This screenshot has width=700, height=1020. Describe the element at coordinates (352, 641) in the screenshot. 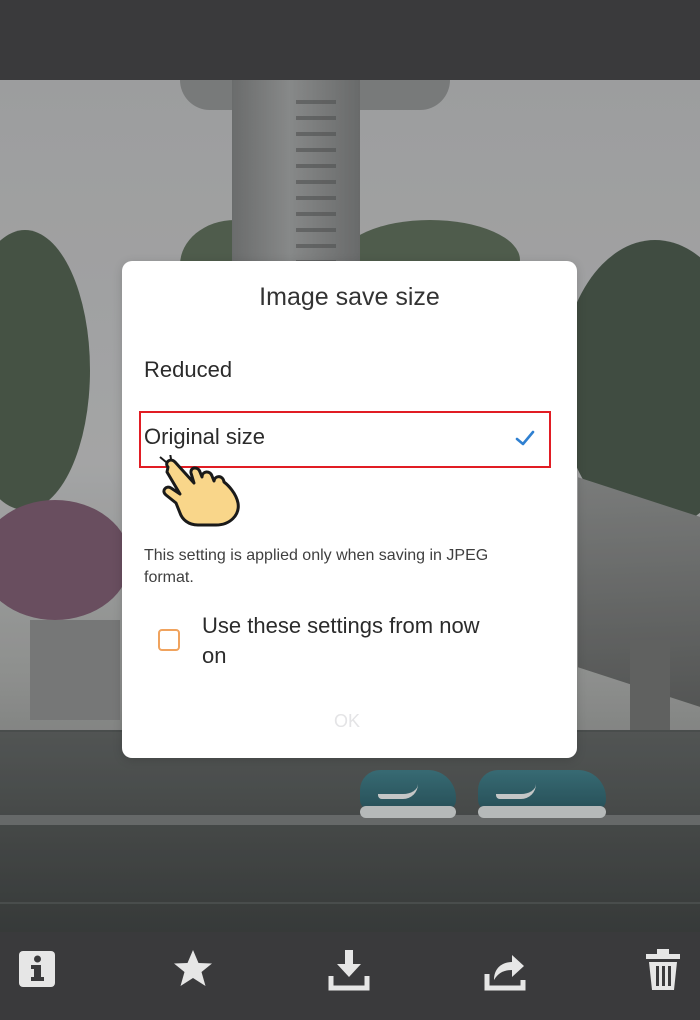

I see `use-settings-label: Use these settings from now on` at that location.